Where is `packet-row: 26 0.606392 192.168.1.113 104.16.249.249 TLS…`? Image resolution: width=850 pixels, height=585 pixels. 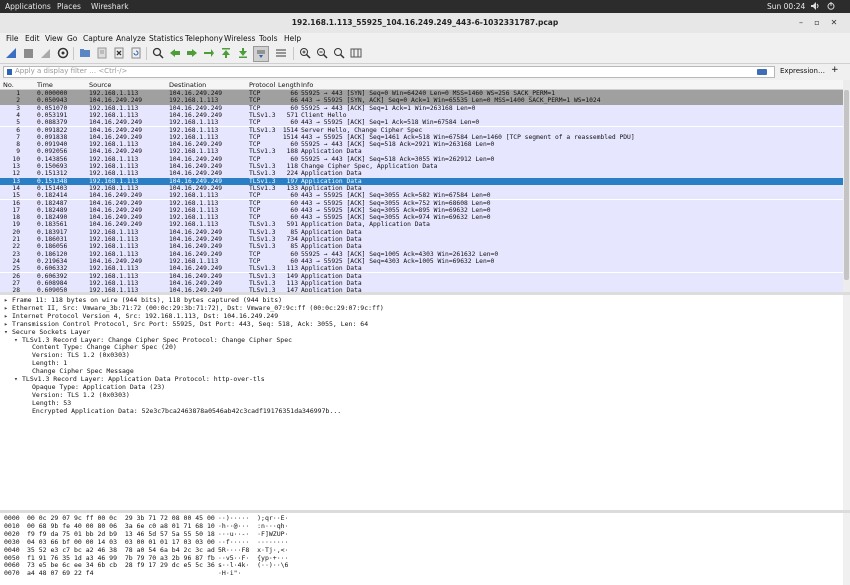
packet-row: 26 0.606392 192.168.1.113 104.16.249.249 TLS… is located at coordinates (421, 276).